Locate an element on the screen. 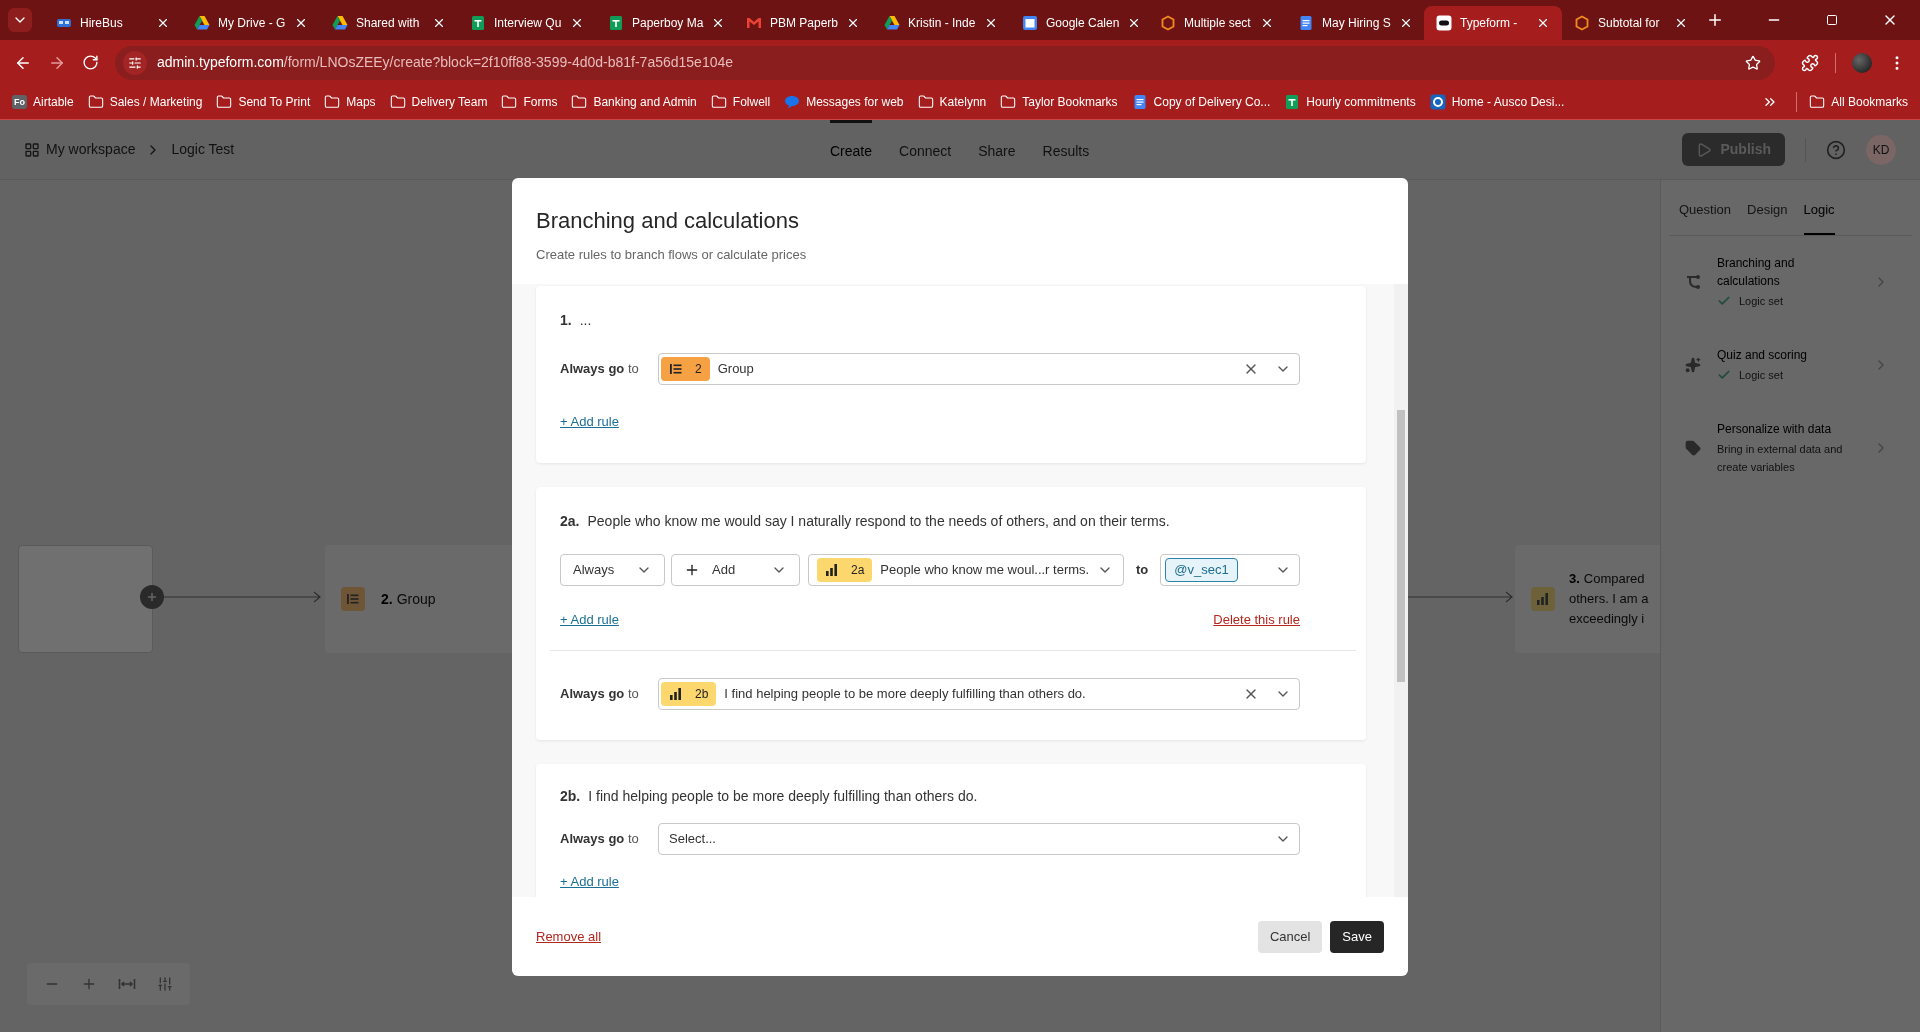 The height and width of the screenshot is (1032, 1920). logic-option: Branching and calculations Logic set is located at coordinates (1790, 282).